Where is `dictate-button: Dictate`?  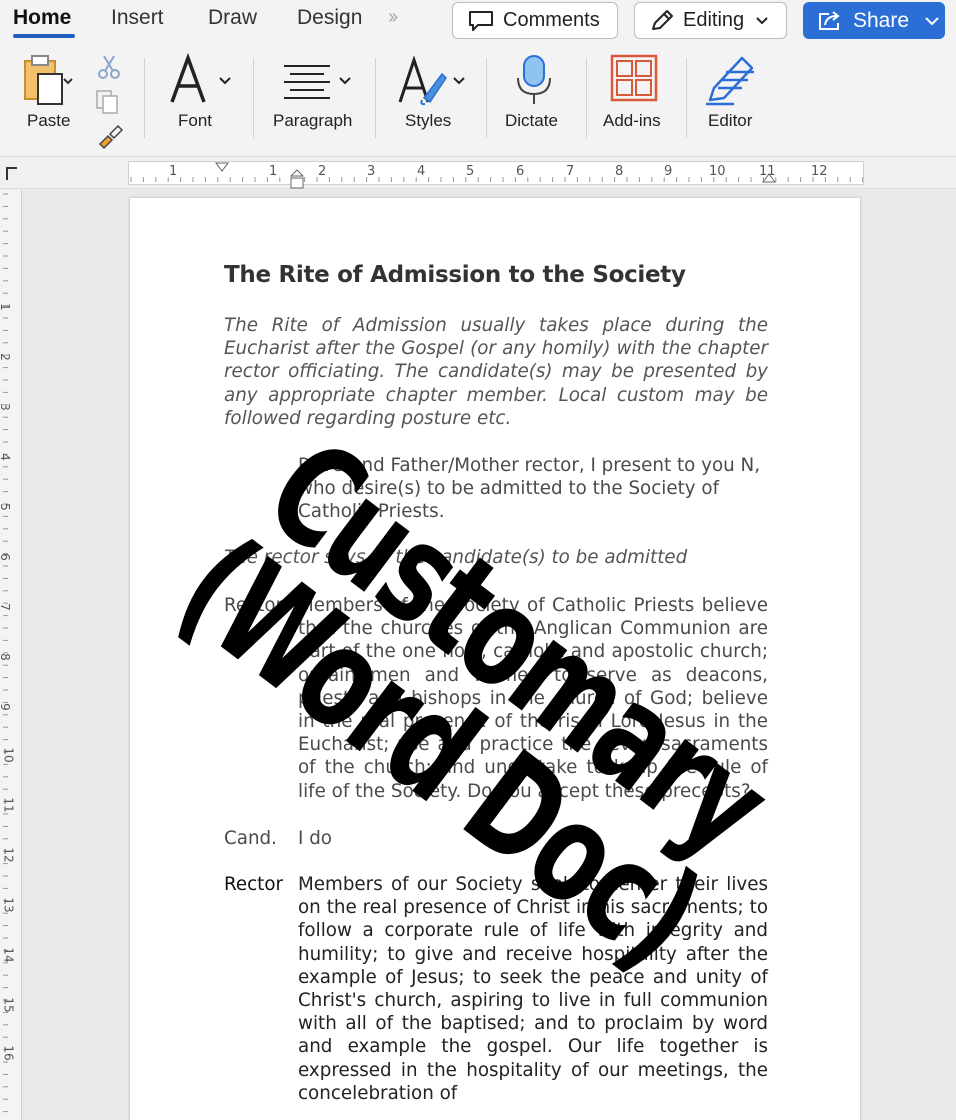
dictate-button: Dictate is located at coordinates (535, 94).